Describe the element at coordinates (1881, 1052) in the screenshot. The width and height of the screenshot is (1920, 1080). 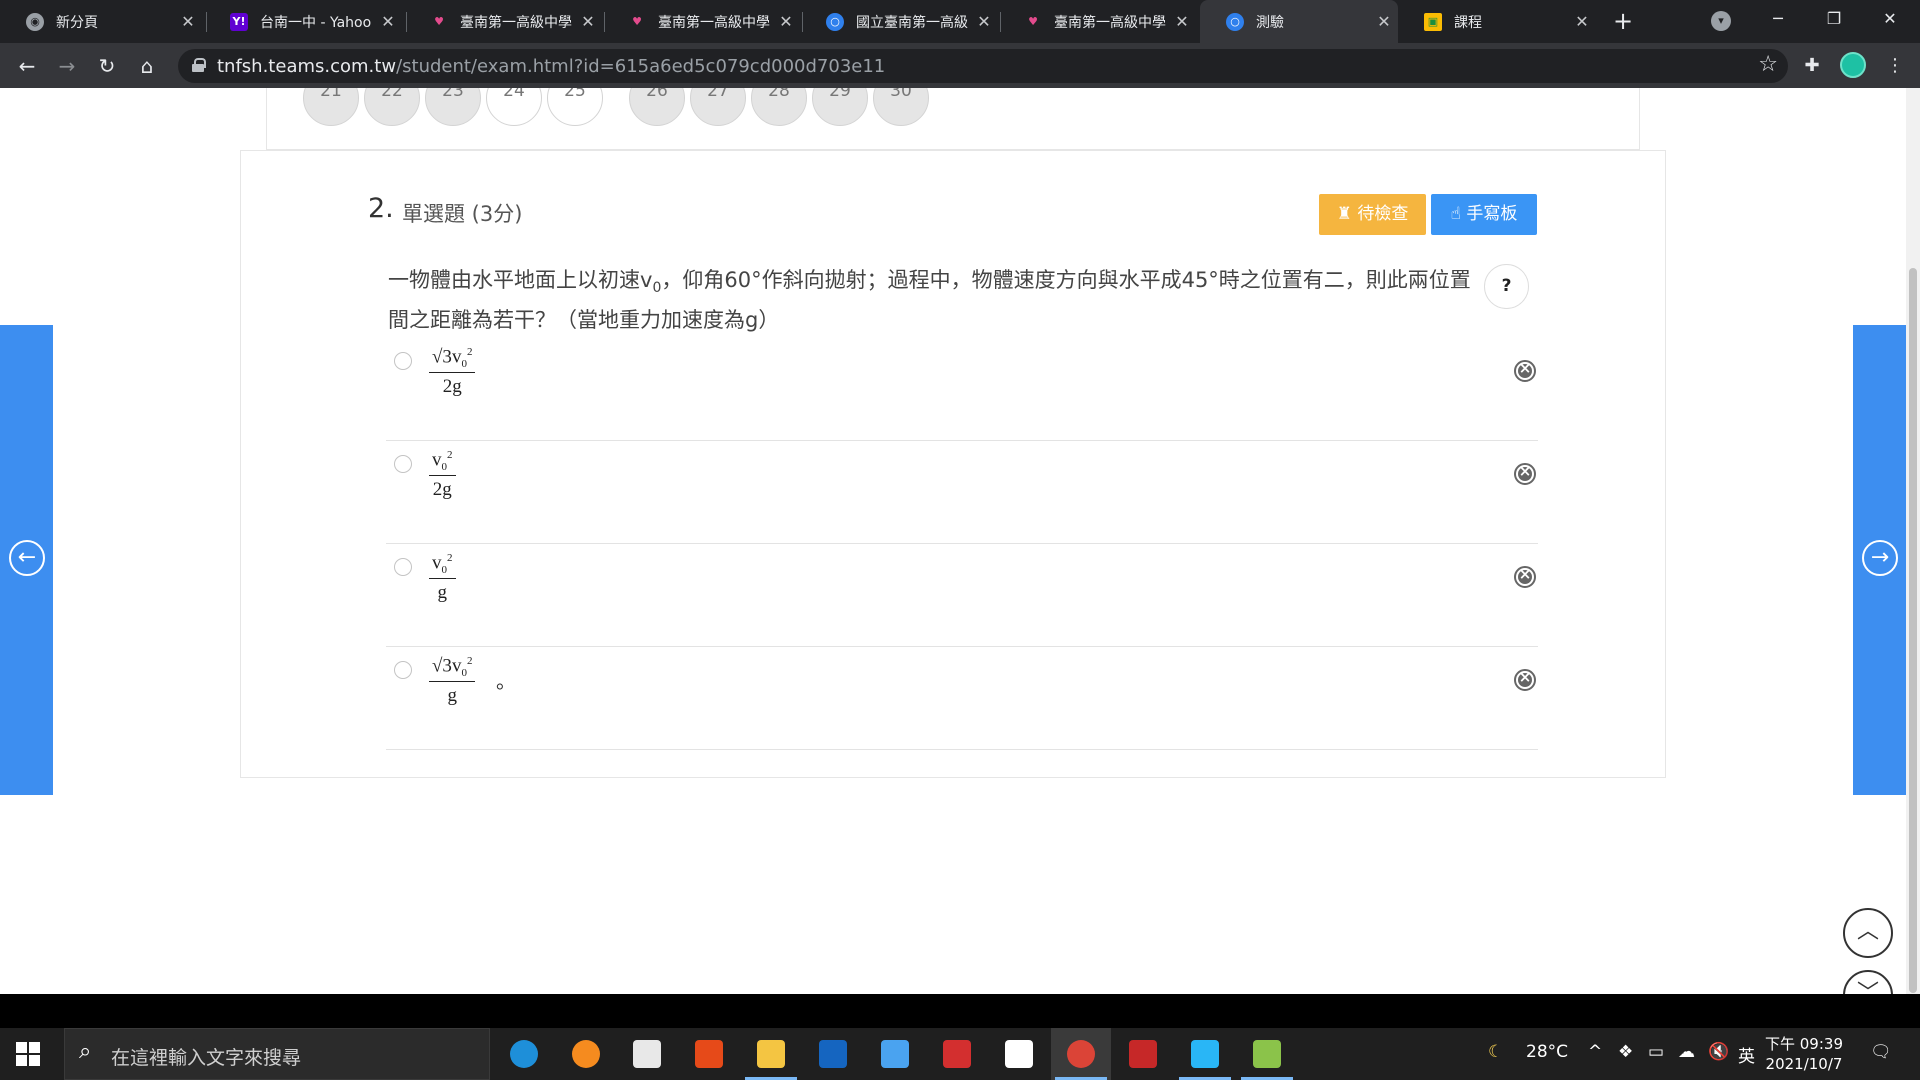
I see `notification-icon: 🗨` at that location.